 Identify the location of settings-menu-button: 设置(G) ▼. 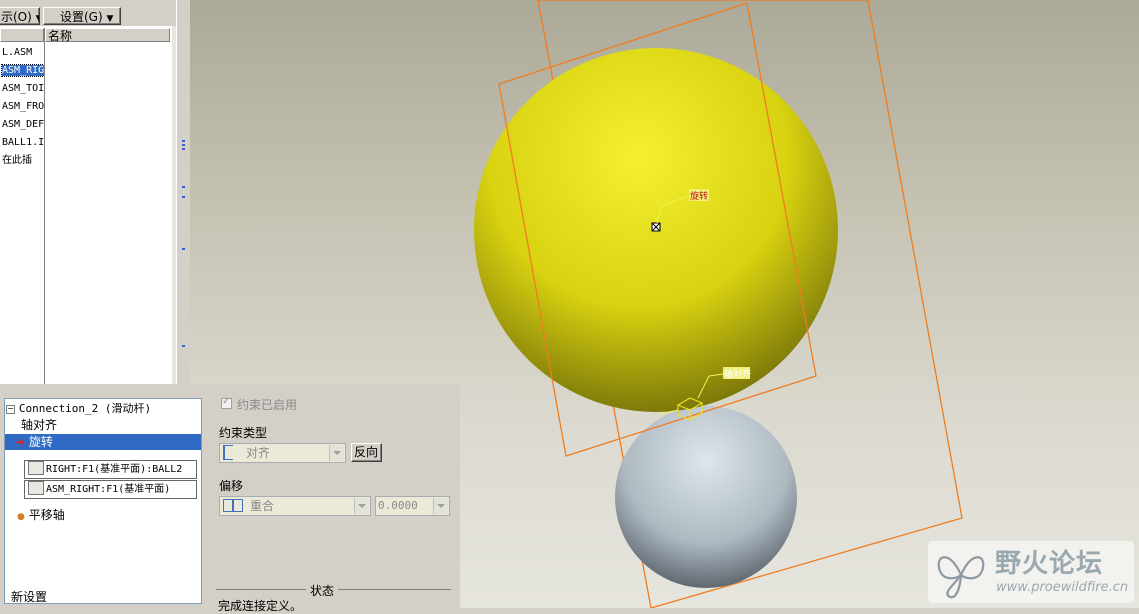
(82, 16).